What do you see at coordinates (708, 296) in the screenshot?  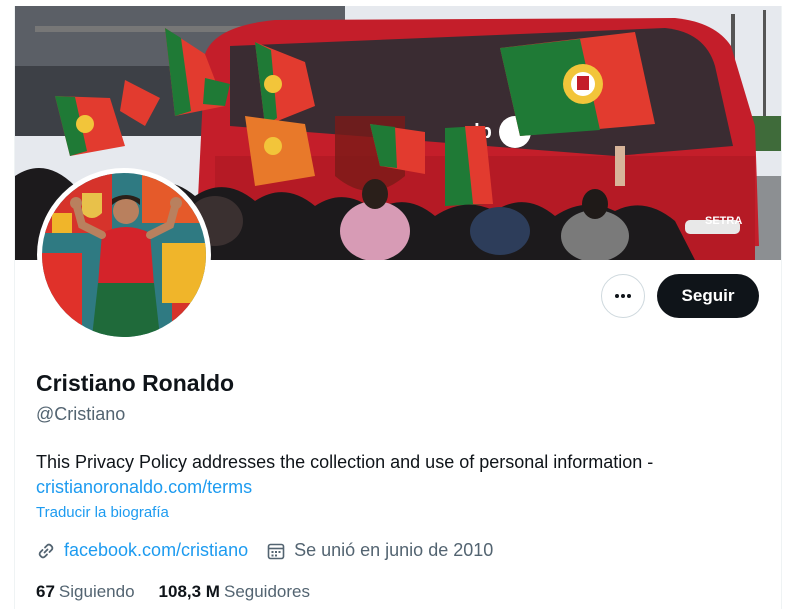 I see `follow-button: Seguir` at bounding box center [708, 296].